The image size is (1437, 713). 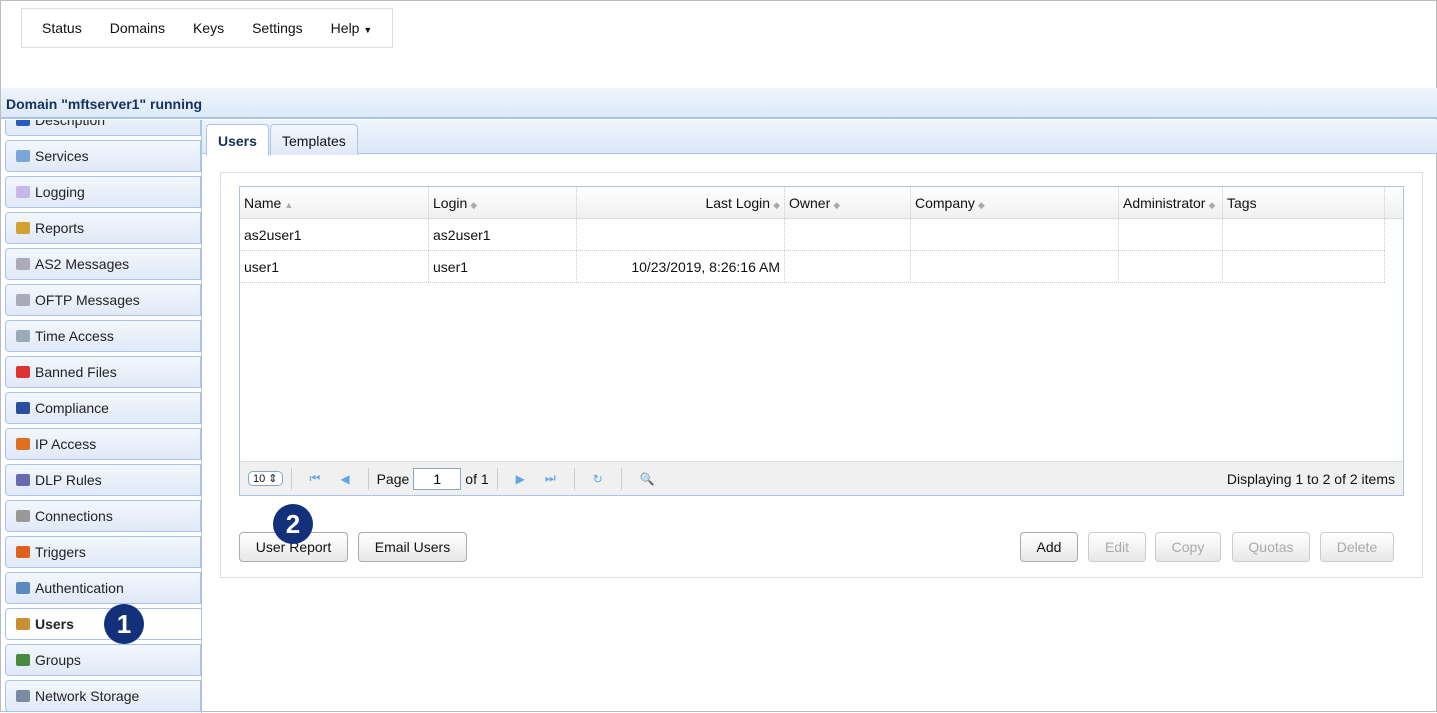 What do you see at coordinates (848, 202) in the screenshot?
I see `column-header-owner: Owner ◆` at bounding box center [848, 202].